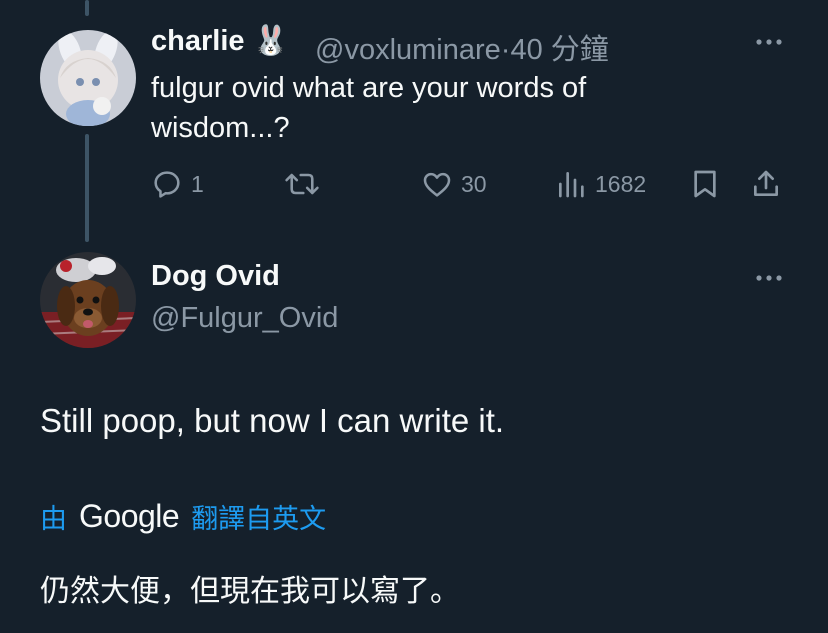 This screenshot has width=828, height=633. Describe the element at coordinates (129, 515) in the screenshot. I see `google-logo: Google` at that location.